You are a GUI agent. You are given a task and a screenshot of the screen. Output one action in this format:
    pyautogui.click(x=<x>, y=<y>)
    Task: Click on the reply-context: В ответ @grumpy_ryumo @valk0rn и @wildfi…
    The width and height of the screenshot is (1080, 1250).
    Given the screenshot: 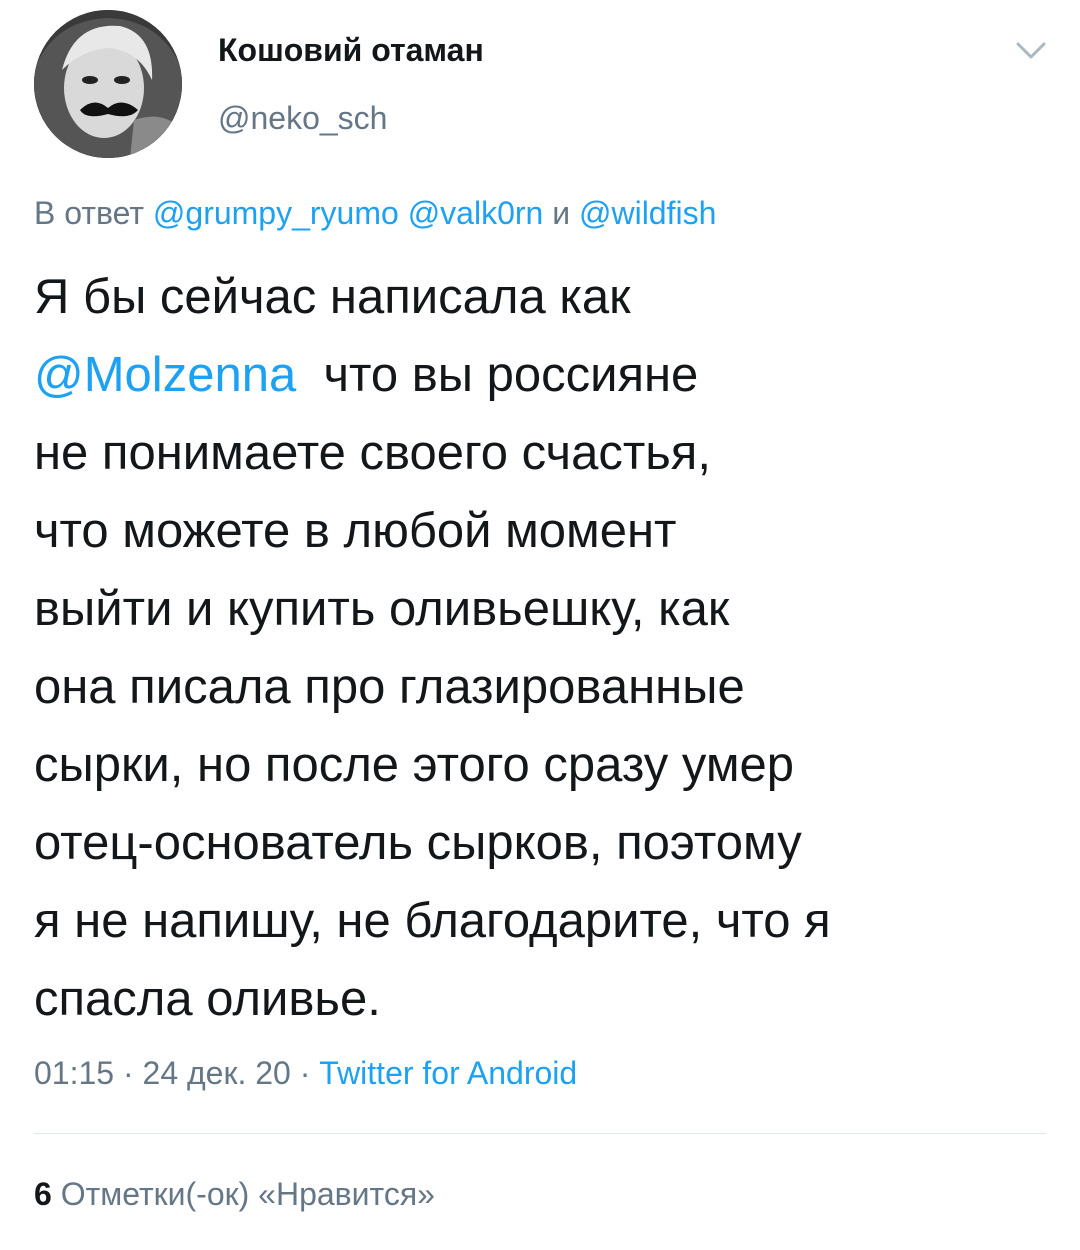 What is the action you would take?
    pyautogui.click(x=375, y=213)
    